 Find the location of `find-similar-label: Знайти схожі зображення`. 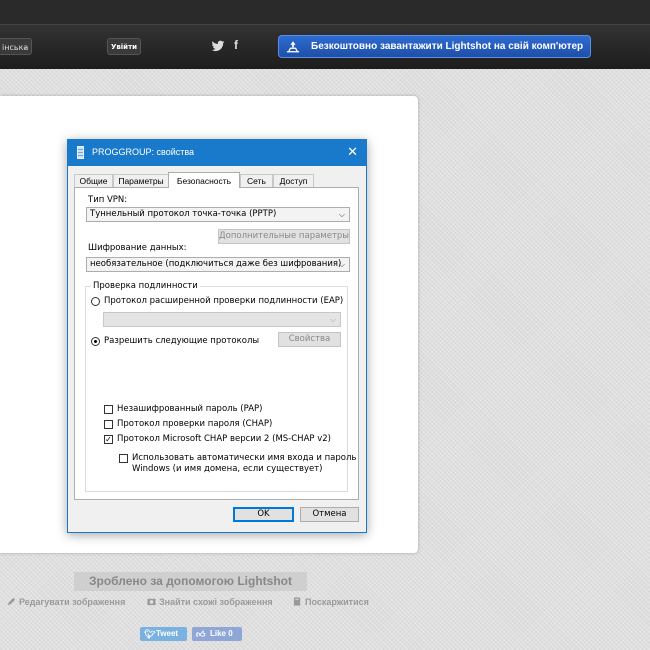

find-similar-label: Знайти схожі зображення is located at coordinates (216, 602).